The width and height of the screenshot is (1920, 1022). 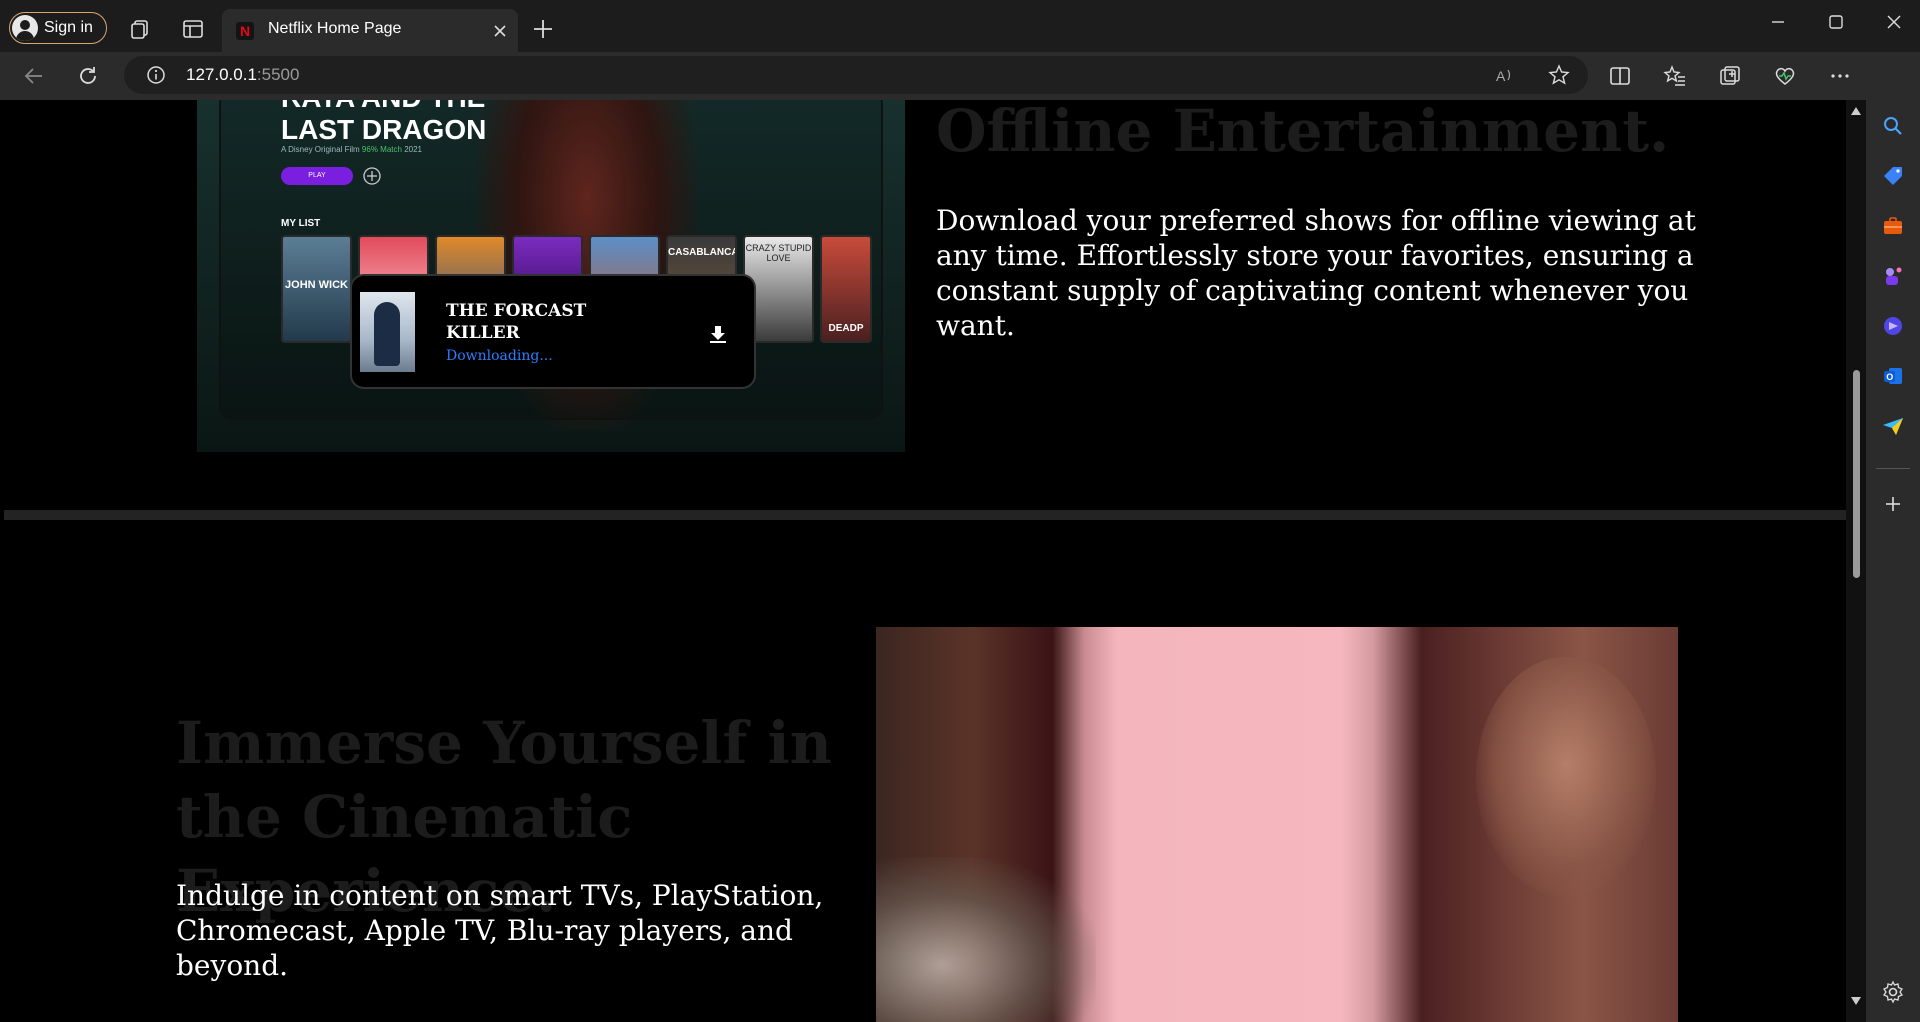 I want to click on shopping-tag-icon, so click(x=1893, y=176).